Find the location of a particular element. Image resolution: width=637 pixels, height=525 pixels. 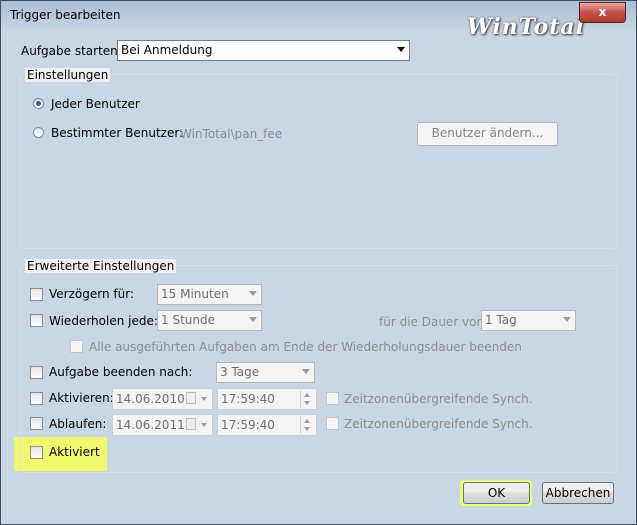

stop-all-checkbox is located at coordinates (76, 346).